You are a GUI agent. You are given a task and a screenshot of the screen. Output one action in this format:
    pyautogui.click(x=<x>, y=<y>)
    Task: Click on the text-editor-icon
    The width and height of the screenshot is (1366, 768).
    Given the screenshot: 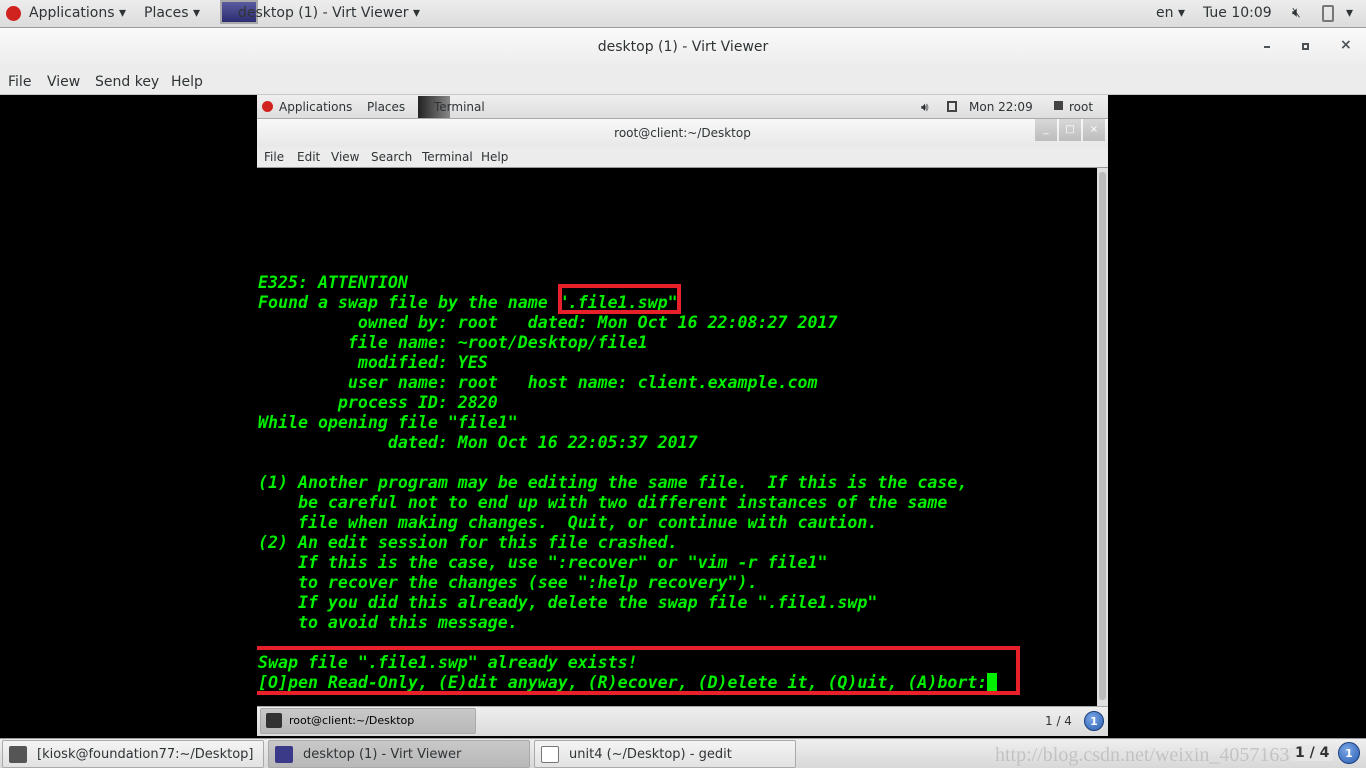 What is the action you would take?
    pyautogui.click(x=550, y=754)
    